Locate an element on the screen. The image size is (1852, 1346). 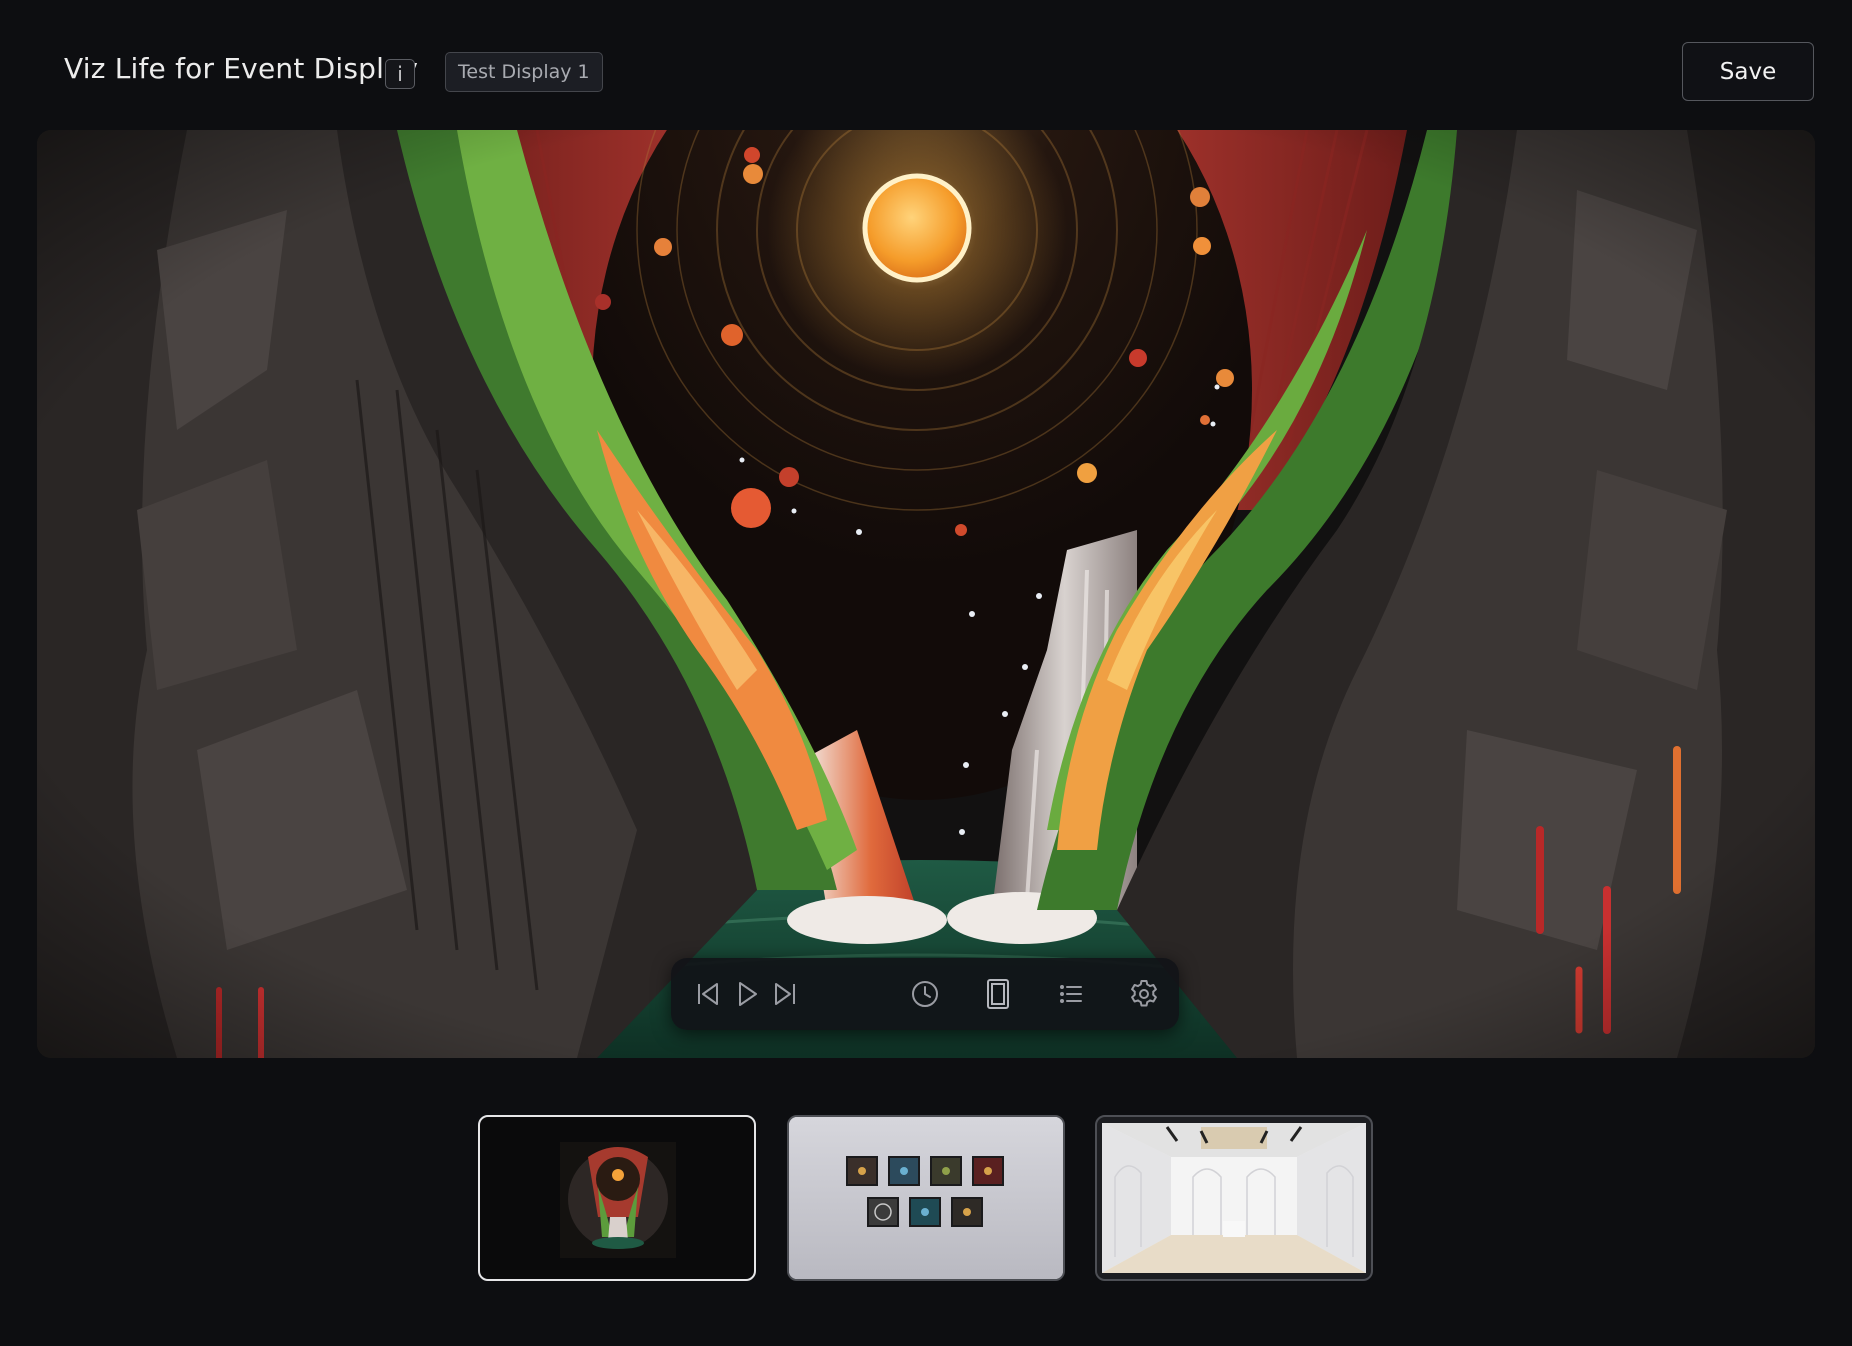
portrait-frame-icon is located at coordinates (998, 994).